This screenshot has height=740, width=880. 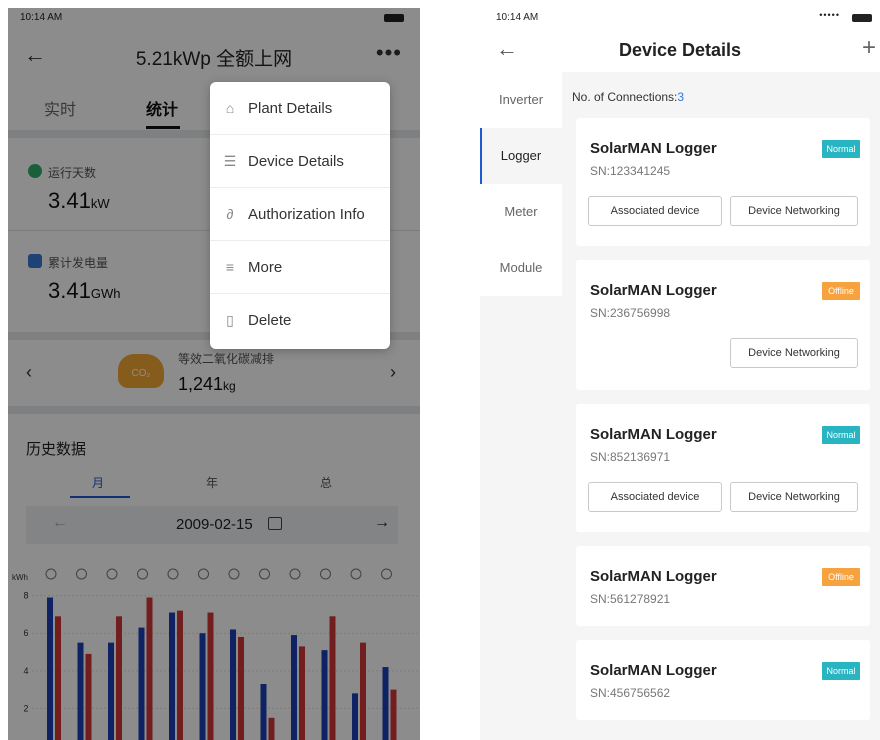 What do you see at coordinates (630, 599) in the screenshot?
I see `device-sn: SN:561278921` at bounding box center [630, 599].